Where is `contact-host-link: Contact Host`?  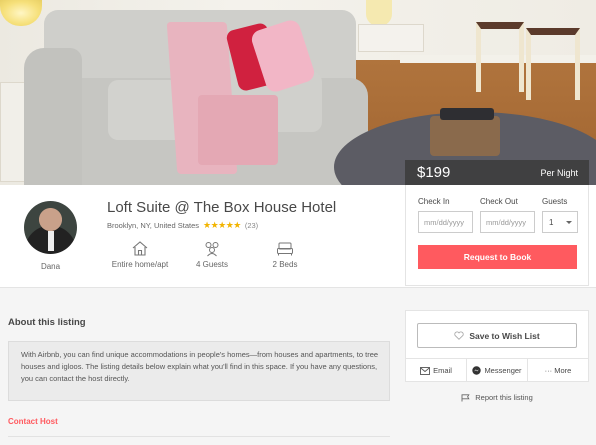
contact-host-link: Contact Host is located at coordinates (33, 421).